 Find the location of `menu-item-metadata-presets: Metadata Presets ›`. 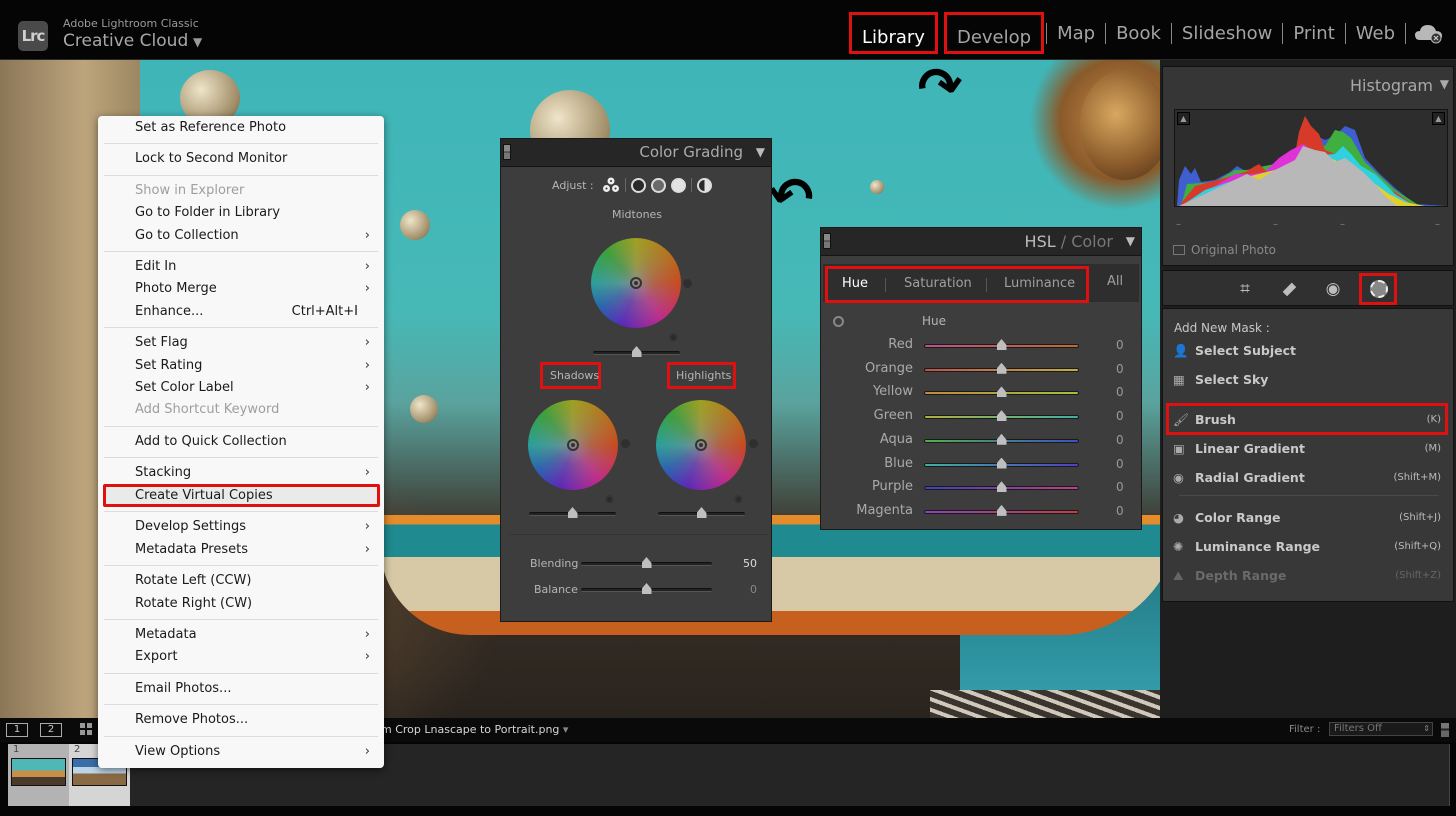

menu-item-metadata-presets: Metadata Presets › is located at coordinates (241, 550).